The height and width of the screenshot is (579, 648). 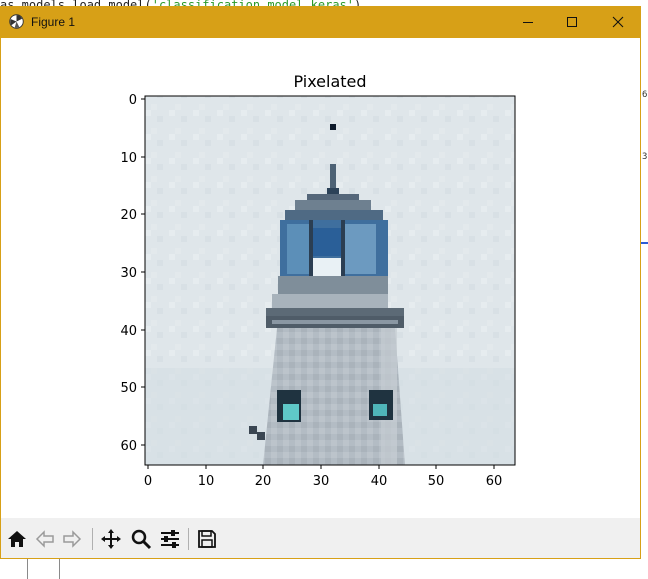 I want to click on minimize-button, so click(x=528, y=22).